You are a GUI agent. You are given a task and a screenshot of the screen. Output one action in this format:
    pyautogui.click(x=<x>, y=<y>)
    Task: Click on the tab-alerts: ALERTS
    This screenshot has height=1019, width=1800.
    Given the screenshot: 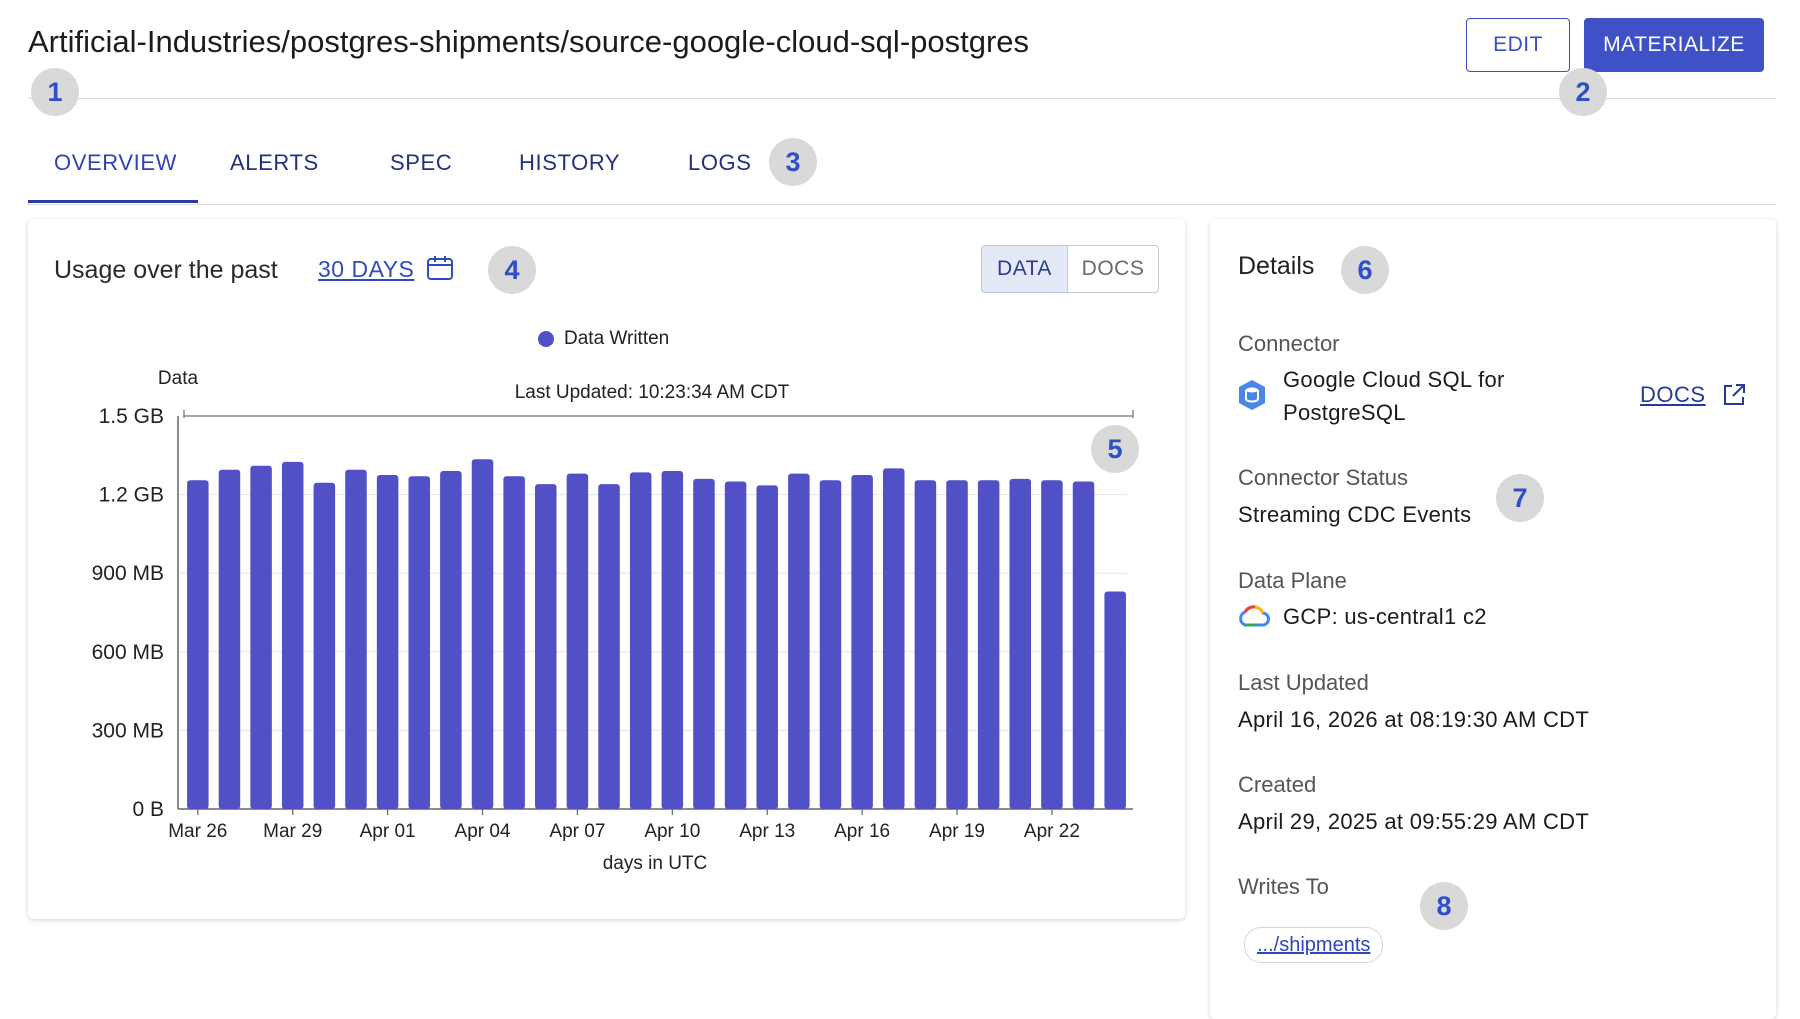 What is the action you would take?
    pyautogui.click(x=274, y=163)
    